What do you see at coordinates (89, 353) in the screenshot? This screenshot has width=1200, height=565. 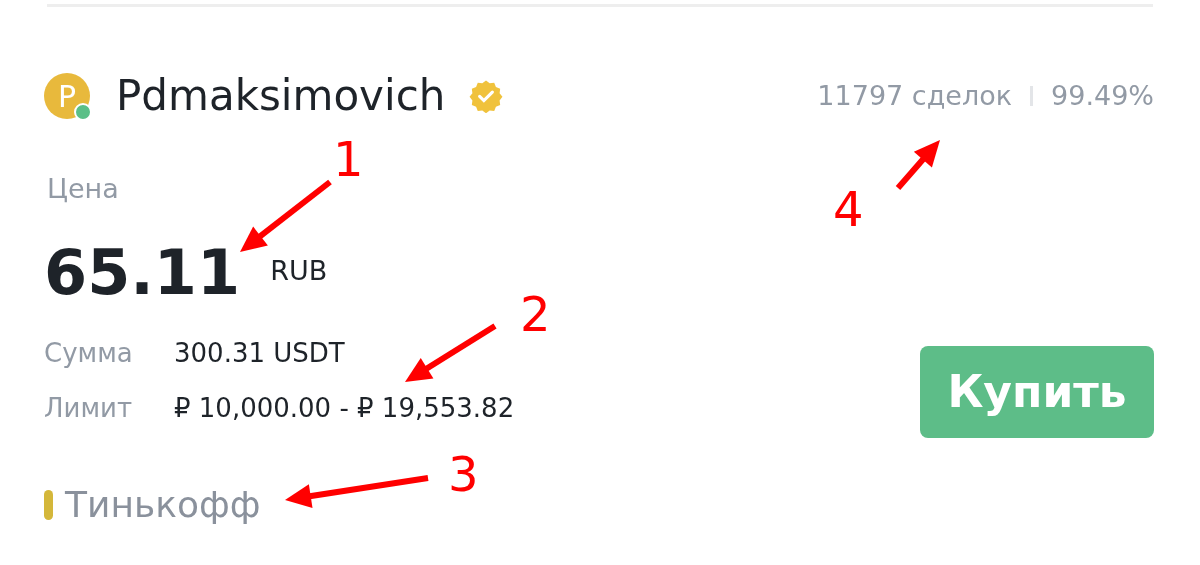 I see `detail-label: Сумма` at bounding box center [89, 353].